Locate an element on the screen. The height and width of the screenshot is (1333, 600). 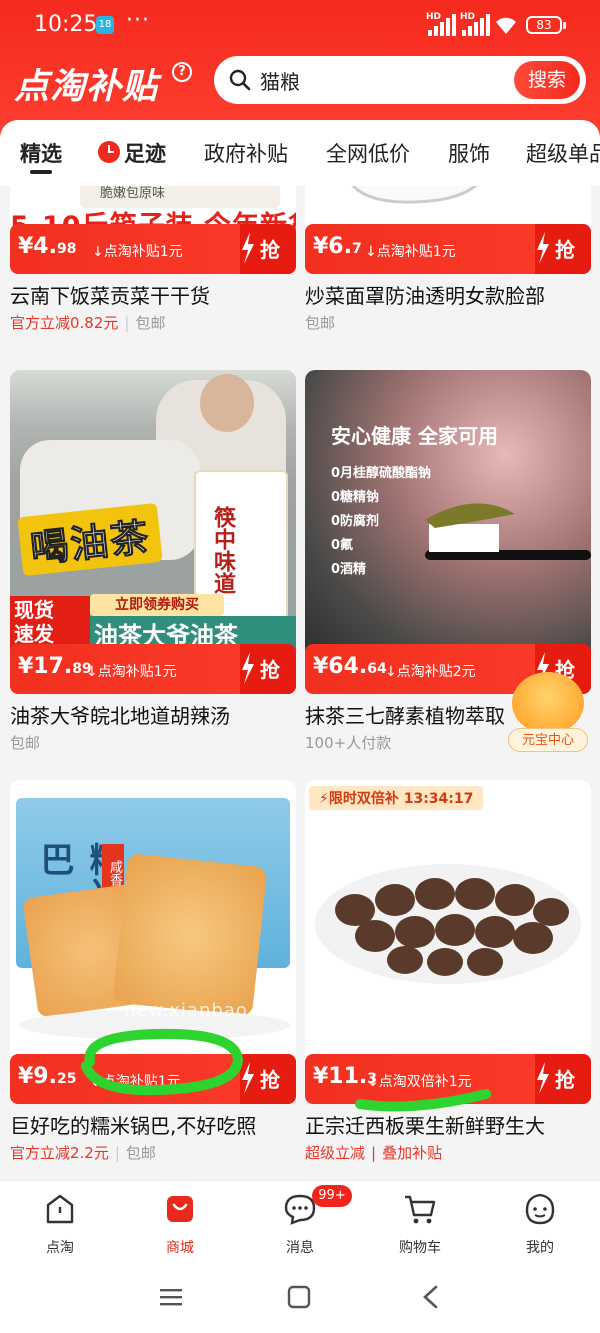
tab-active-indicator is located at coordinates (41, 172).